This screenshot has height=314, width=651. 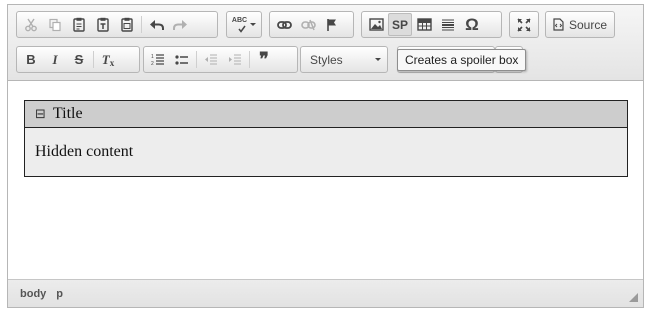 I want to click on source-icon, so click(x=558, y=24).